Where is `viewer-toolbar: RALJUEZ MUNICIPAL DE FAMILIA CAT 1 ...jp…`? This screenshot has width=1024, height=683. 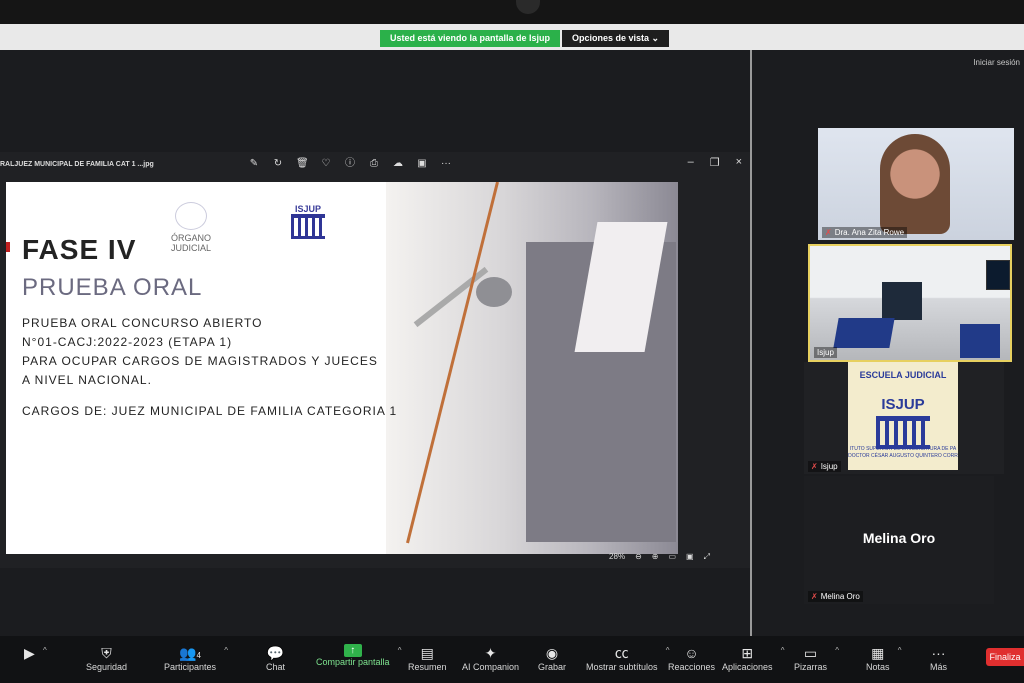 viewer-toolbar: RALJUEZ MUNICIPAL DE FAMILIA CAT 1 ...jp… is located at coordinates (376, 165).